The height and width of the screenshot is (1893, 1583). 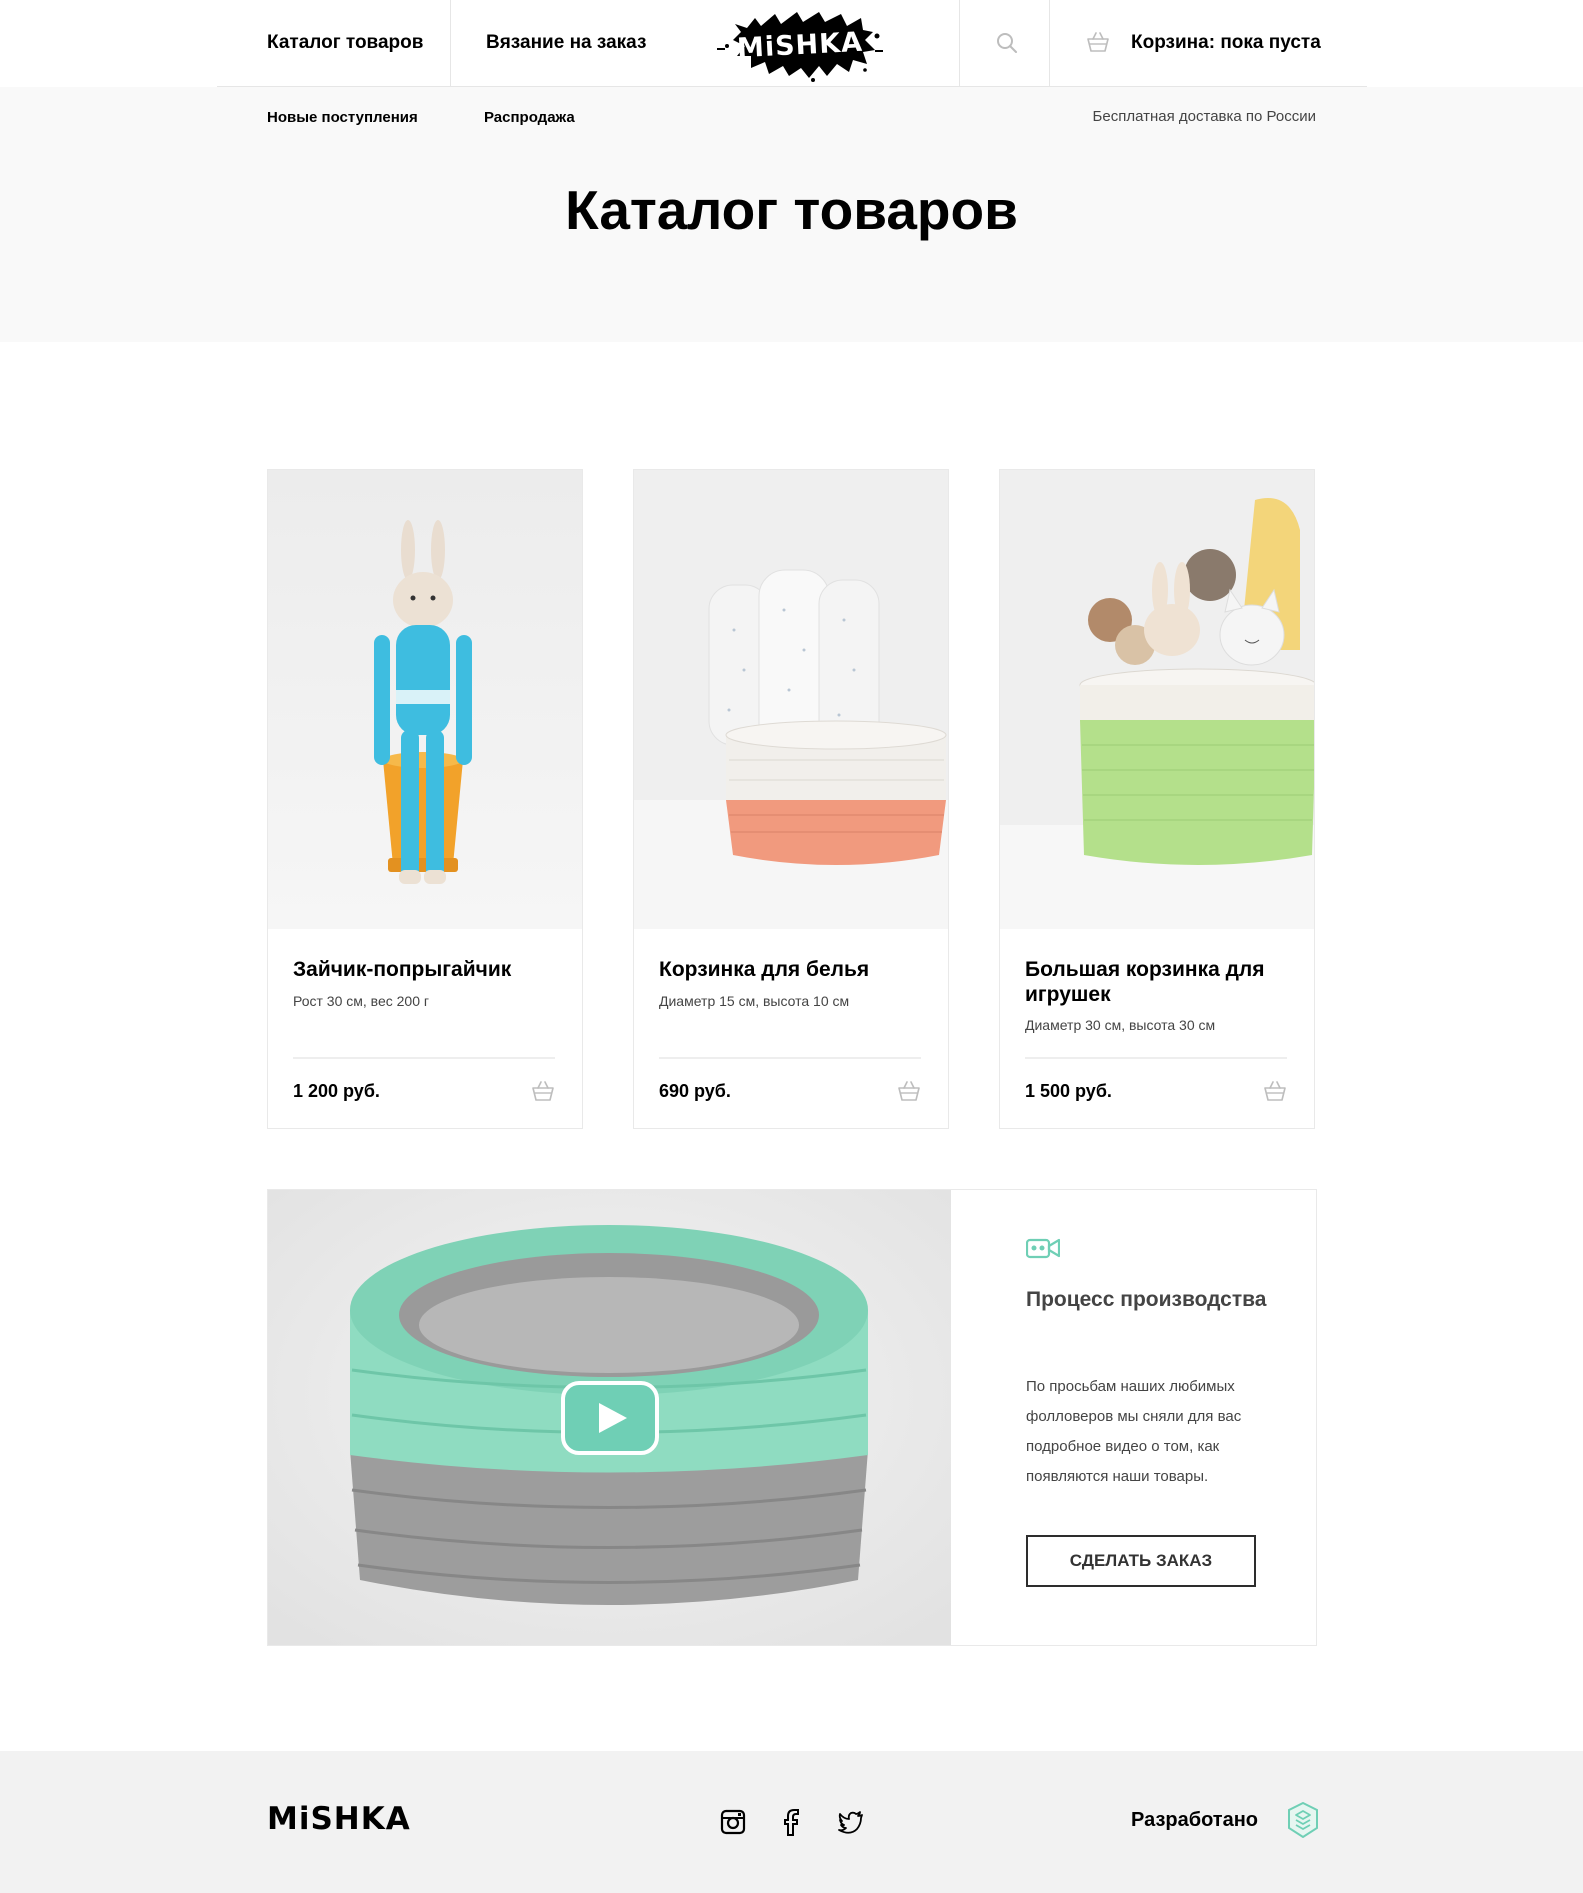 I want to click on footer-logo-text: MiSHKA, so click(x=339, y=1819).